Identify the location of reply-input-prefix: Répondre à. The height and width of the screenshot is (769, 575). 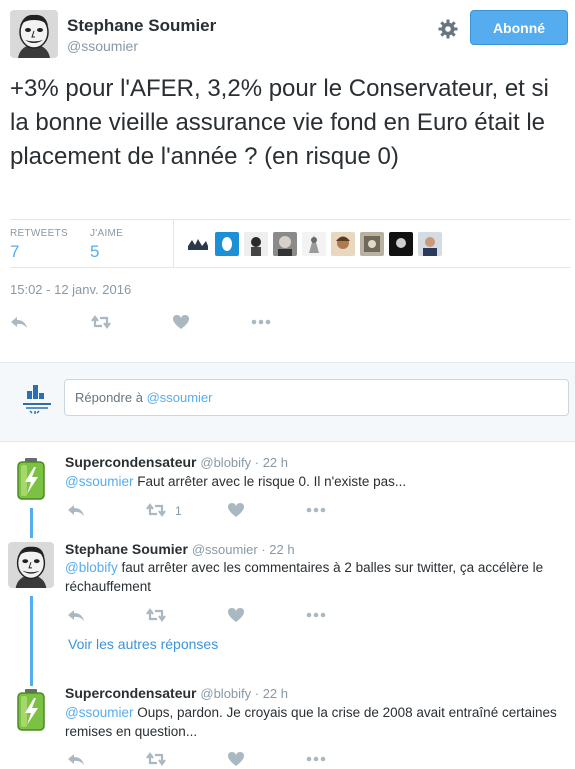
(111, 397).